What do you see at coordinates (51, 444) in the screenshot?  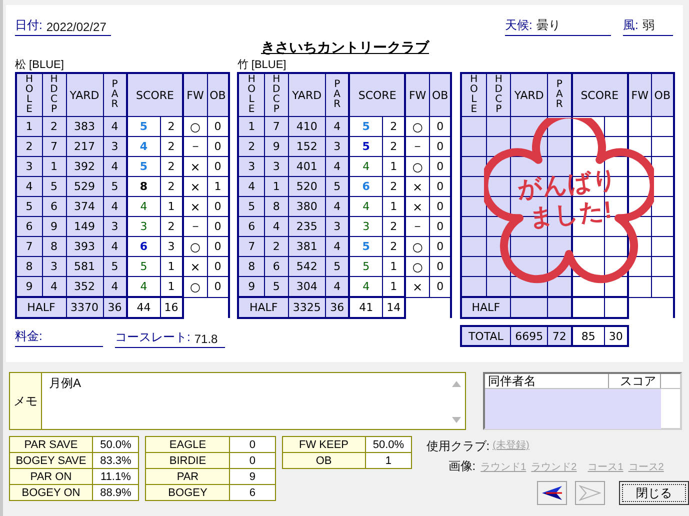 I see `stat-label: PAR SAVE` at bounding box center [51, 444].